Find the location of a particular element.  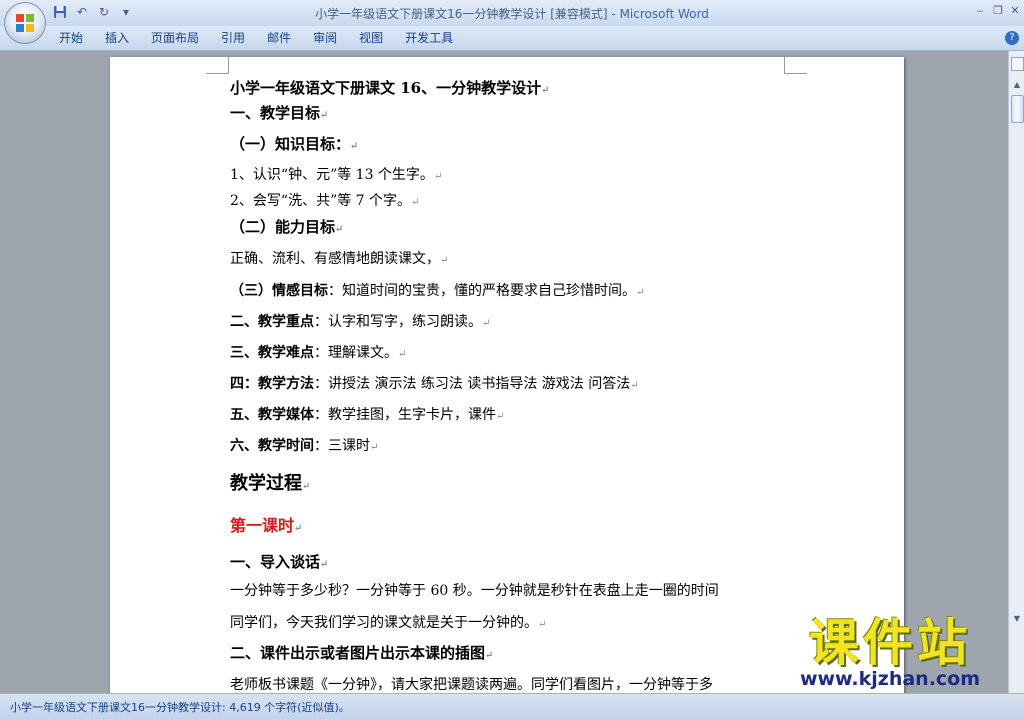

doc-paragraph: 1、认识“钟、元”等 13 个生字。↵ is located at coordinates (336, 175).